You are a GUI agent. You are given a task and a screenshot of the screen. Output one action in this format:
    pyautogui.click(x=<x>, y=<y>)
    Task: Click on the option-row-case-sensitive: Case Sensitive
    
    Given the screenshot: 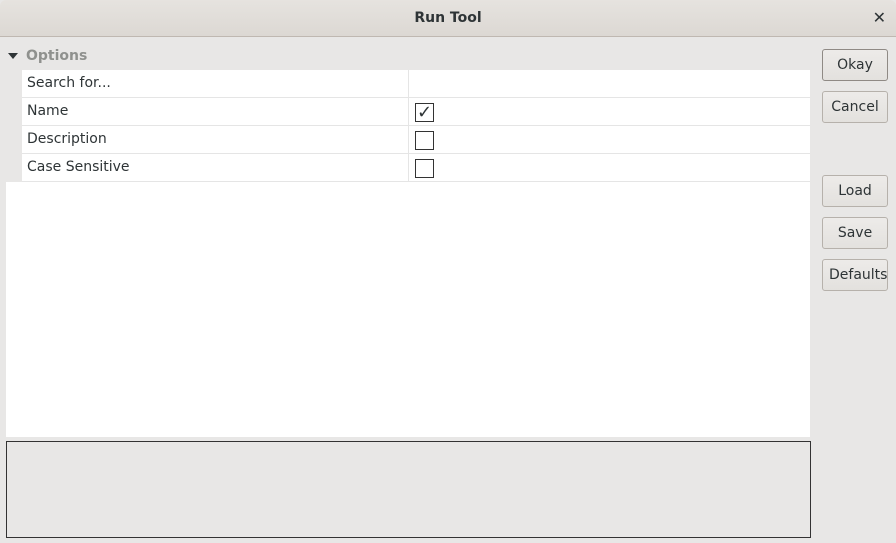 What is the action you would take?
    pyautogui.click(x=416, y=168)
    